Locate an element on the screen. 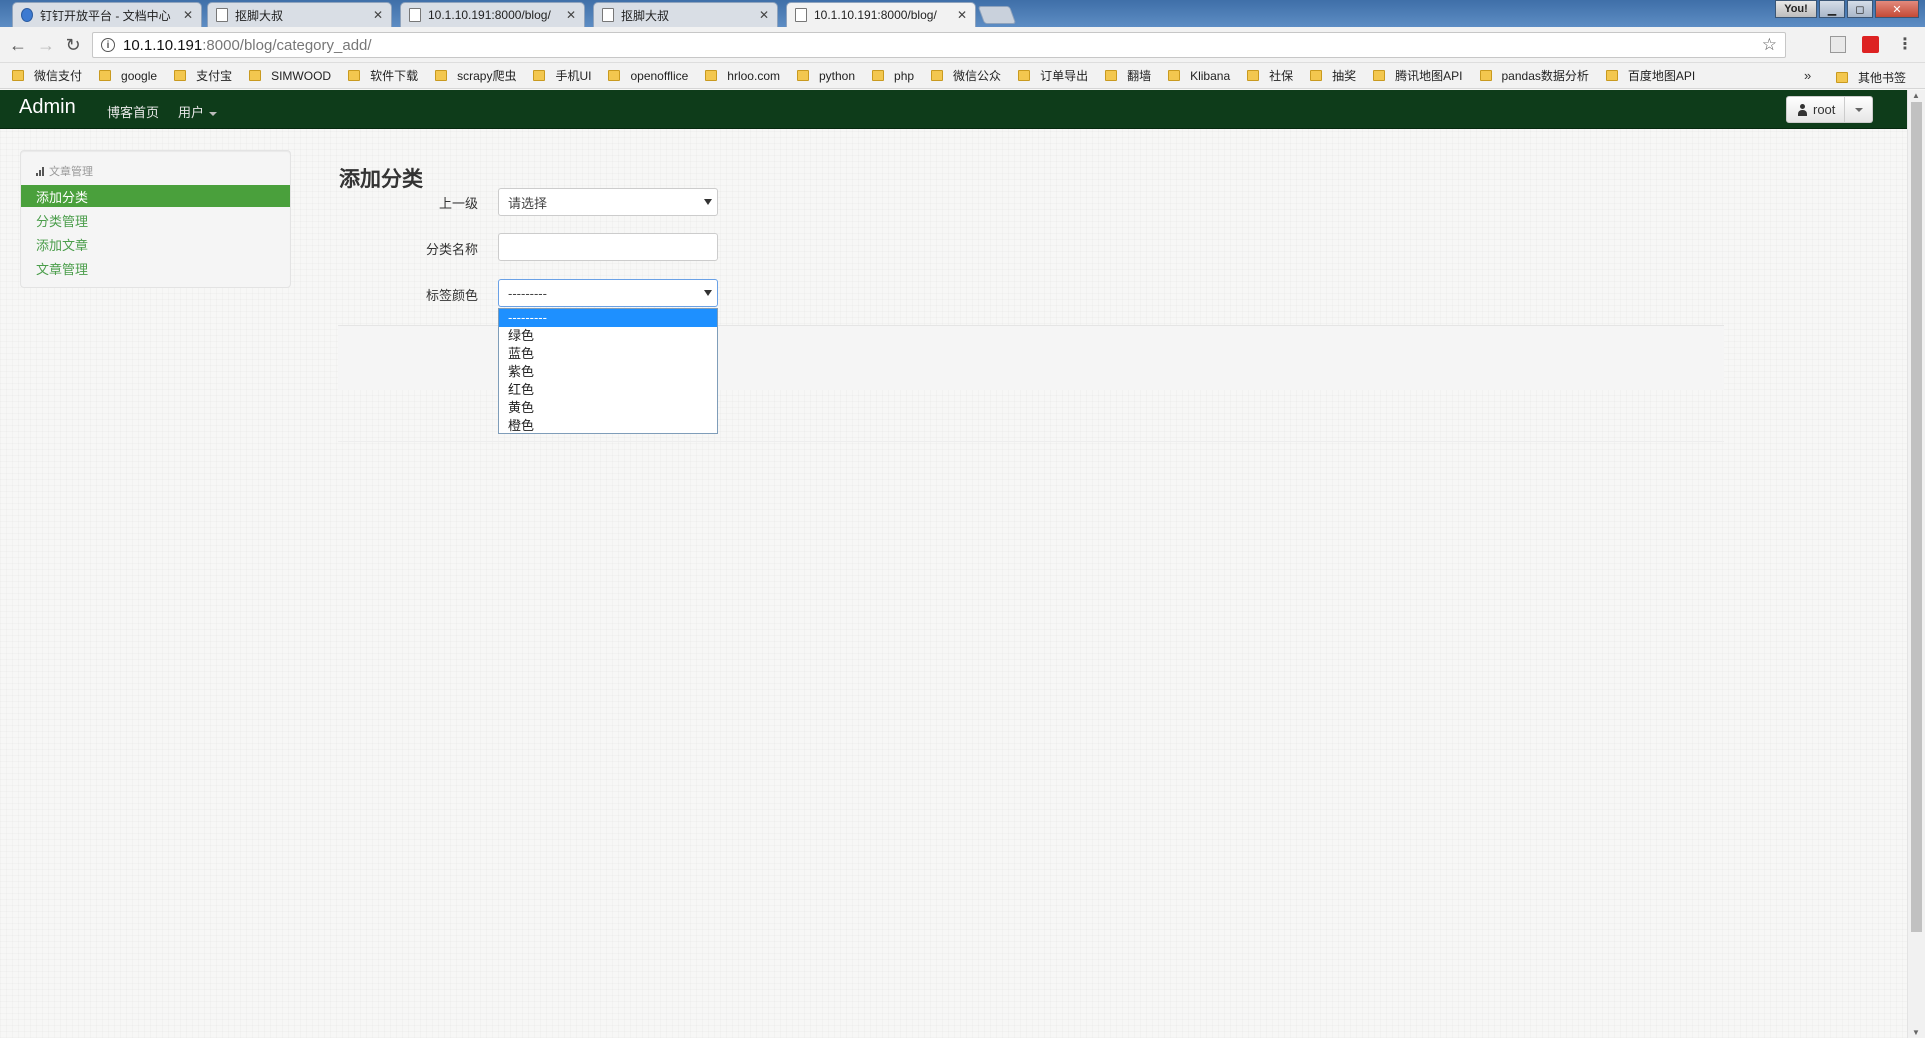  user-button: root is located at coordinates (1815, 109).